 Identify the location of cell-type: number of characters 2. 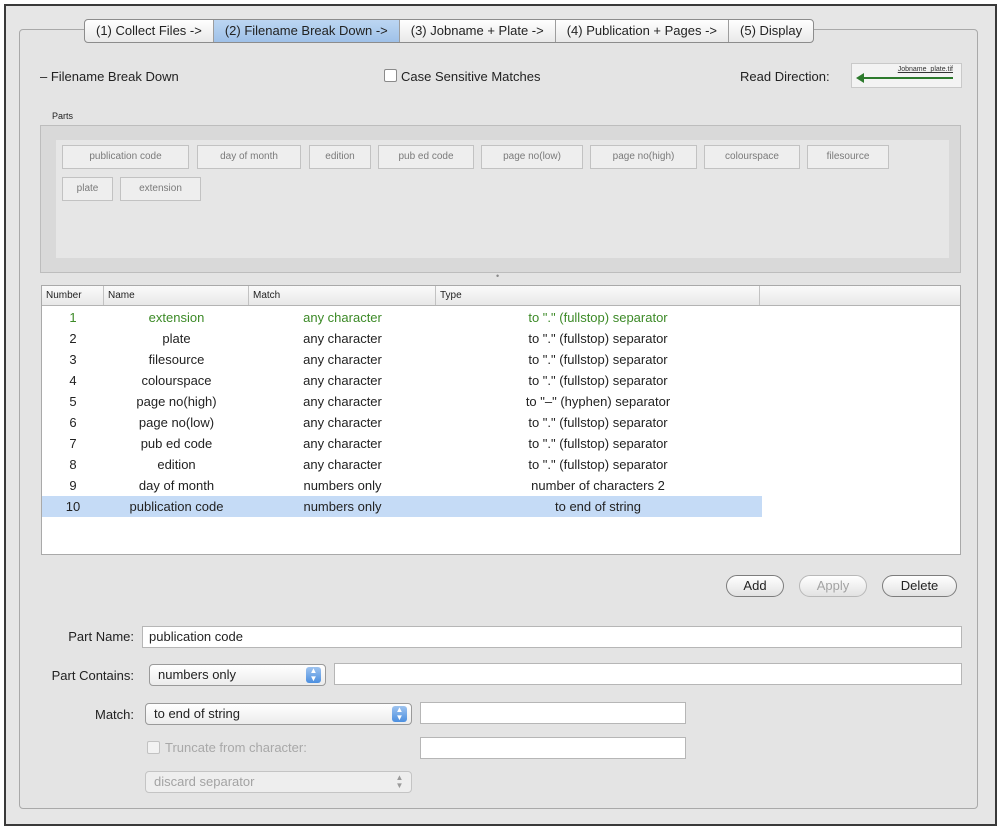
(598, 485).